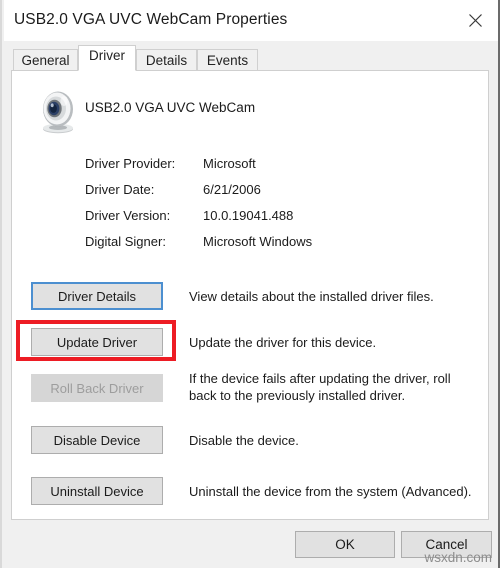 The image size is (500, 568). I want to click on info-value: 10.0.19041.488, so click(248, 215).